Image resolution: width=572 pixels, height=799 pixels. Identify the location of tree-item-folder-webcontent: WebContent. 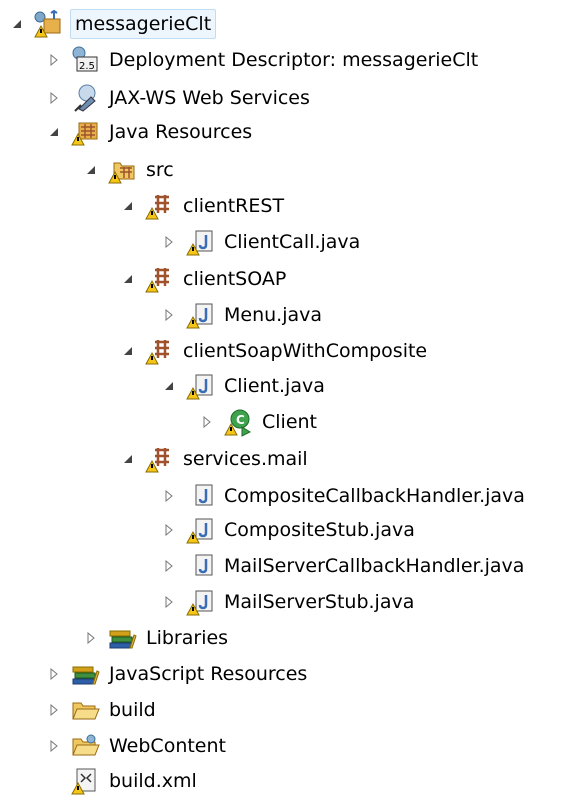
(136, 746).